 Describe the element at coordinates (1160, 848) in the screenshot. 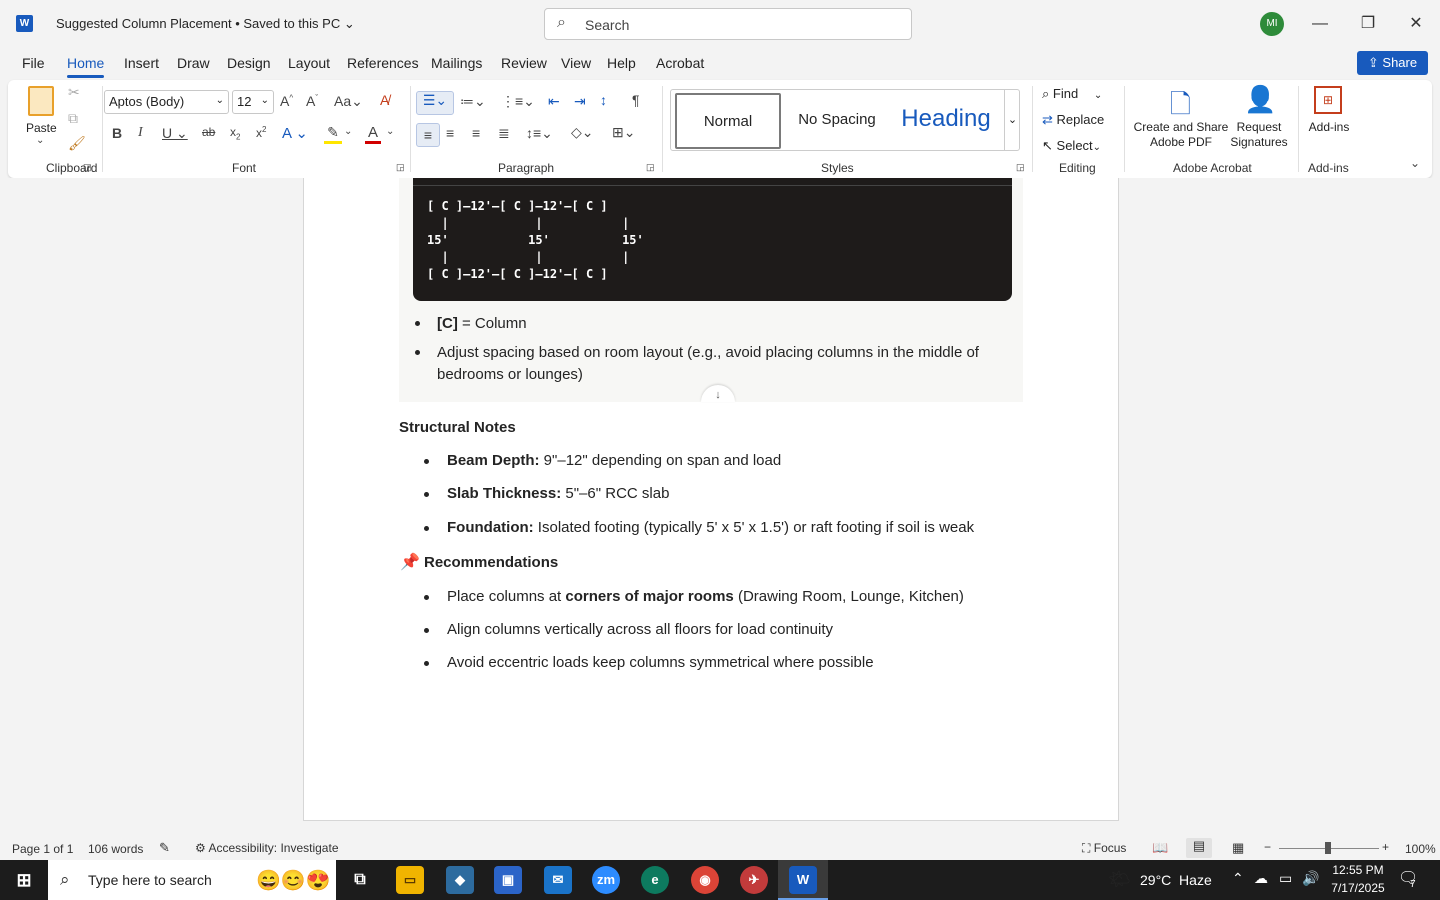

I see `read-mode-icon: 📖` at that location.